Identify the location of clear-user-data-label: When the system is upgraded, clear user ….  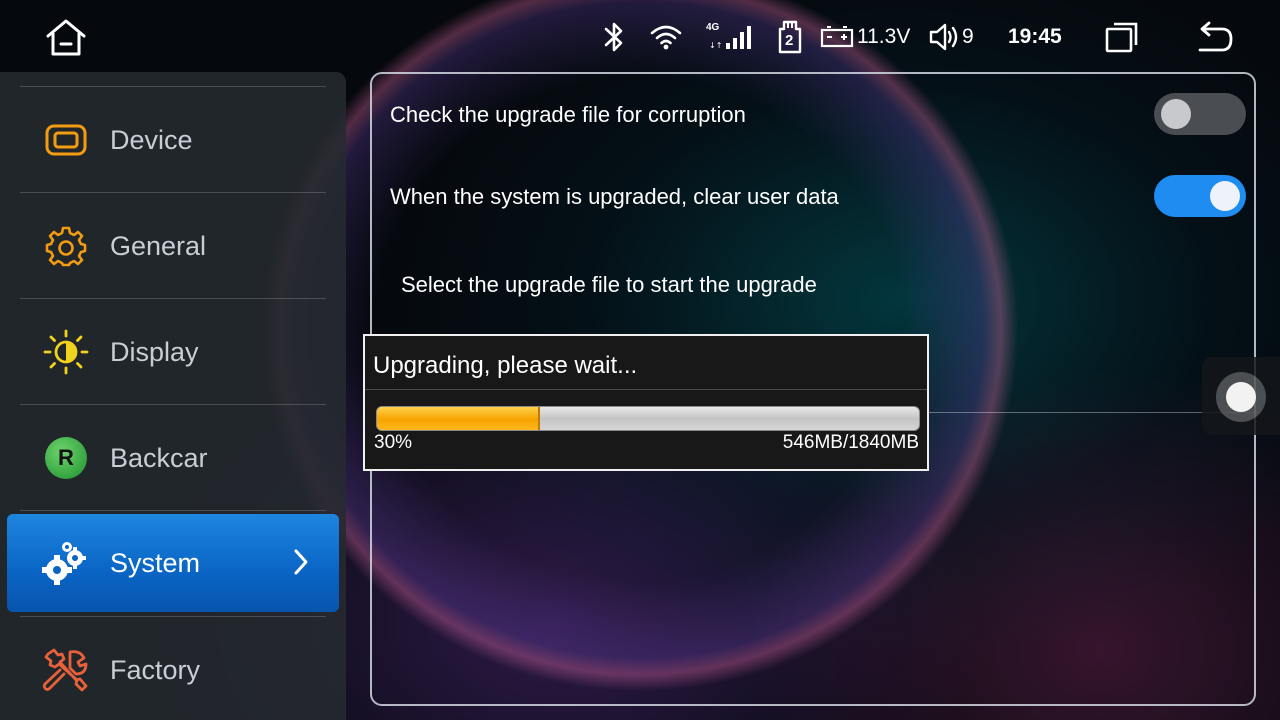
(614, 196).